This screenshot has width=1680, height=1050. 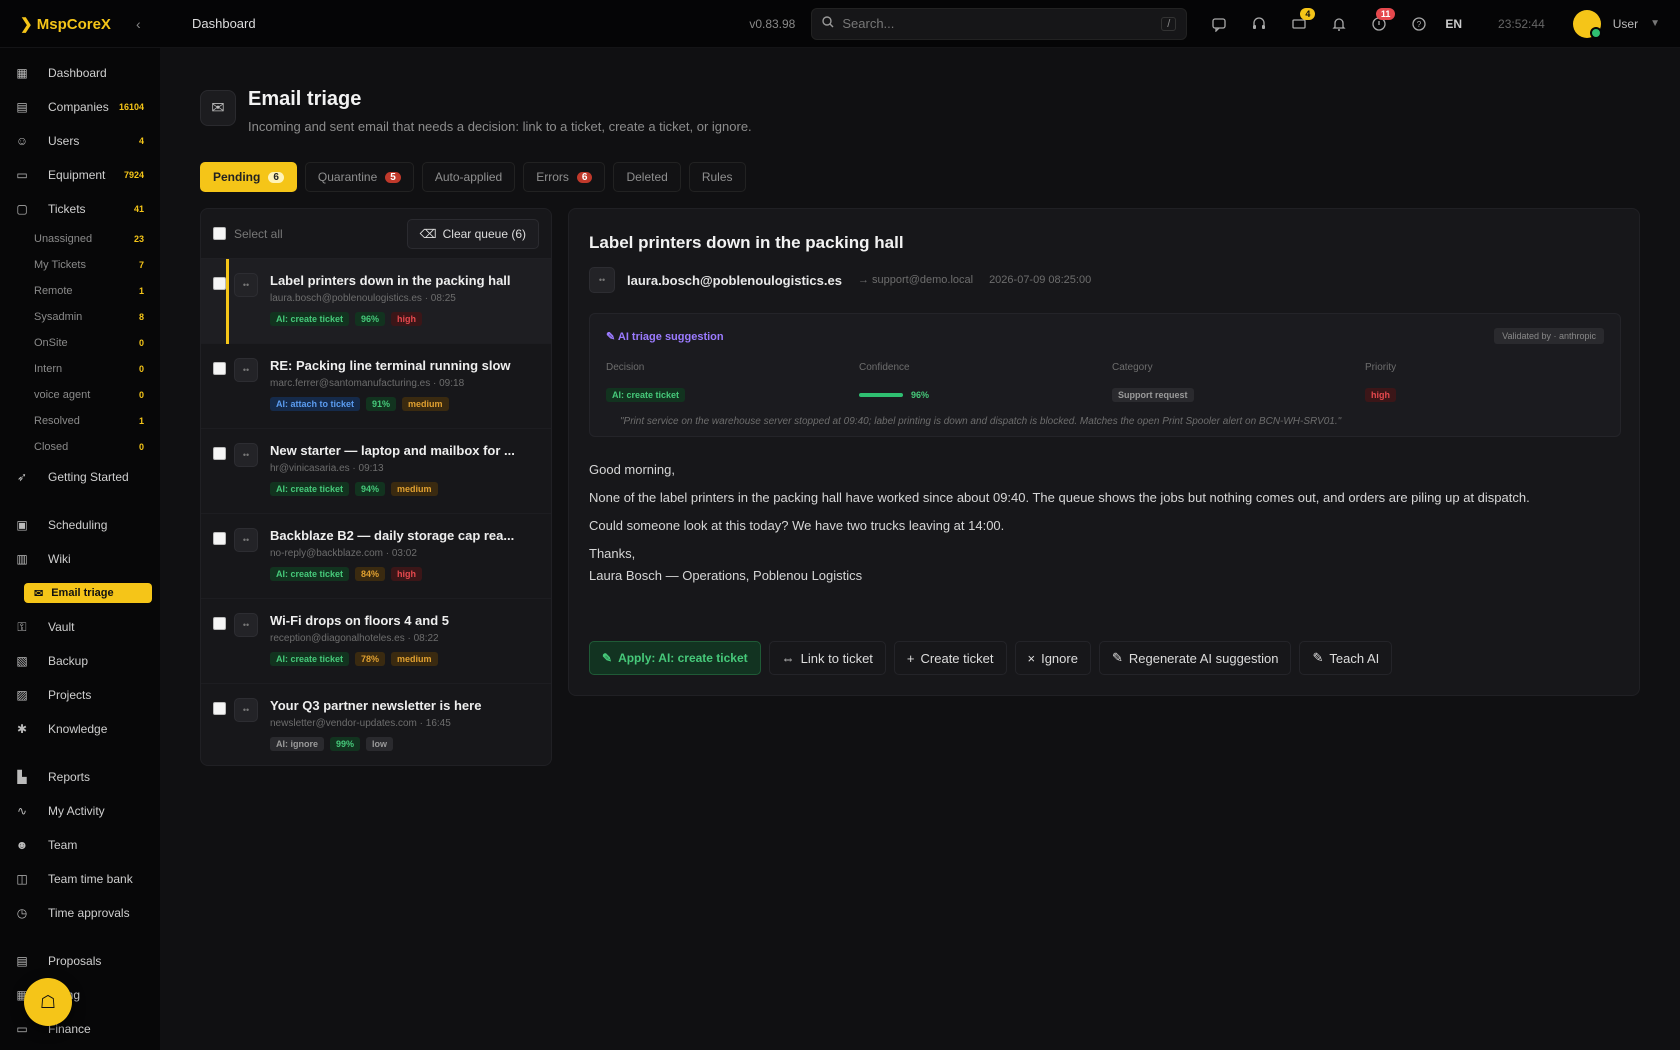 I want to click on sidebar-sub-onsite: OnSite 0, so click(x=80, y=343).